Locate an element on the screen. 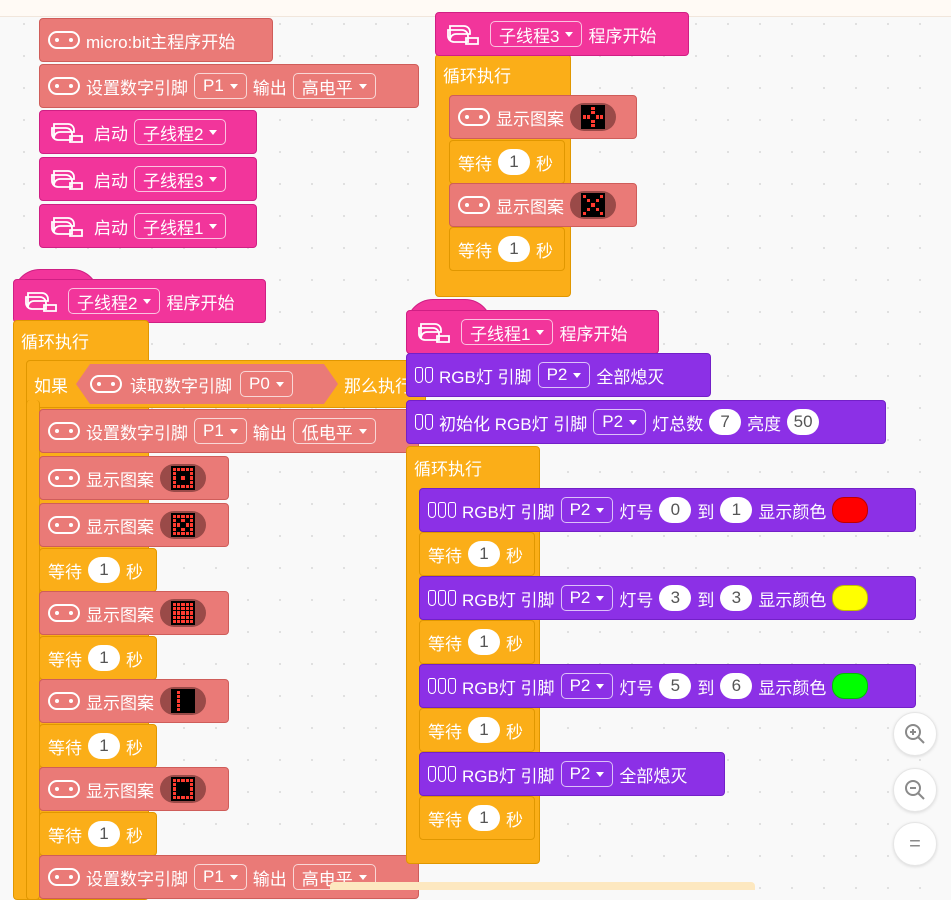 The width and height of the screenshot is (951, 900). zoom-in-button is located at coordinates (915, 734).